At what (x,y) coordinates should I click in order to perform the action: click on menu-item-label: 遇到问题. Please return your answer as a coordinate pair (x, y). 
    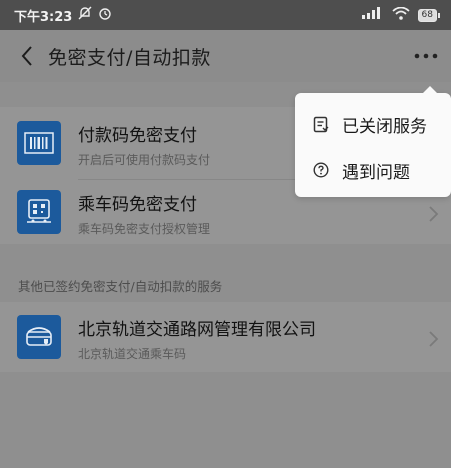
    Looking at the image, I should click on (376, 172).